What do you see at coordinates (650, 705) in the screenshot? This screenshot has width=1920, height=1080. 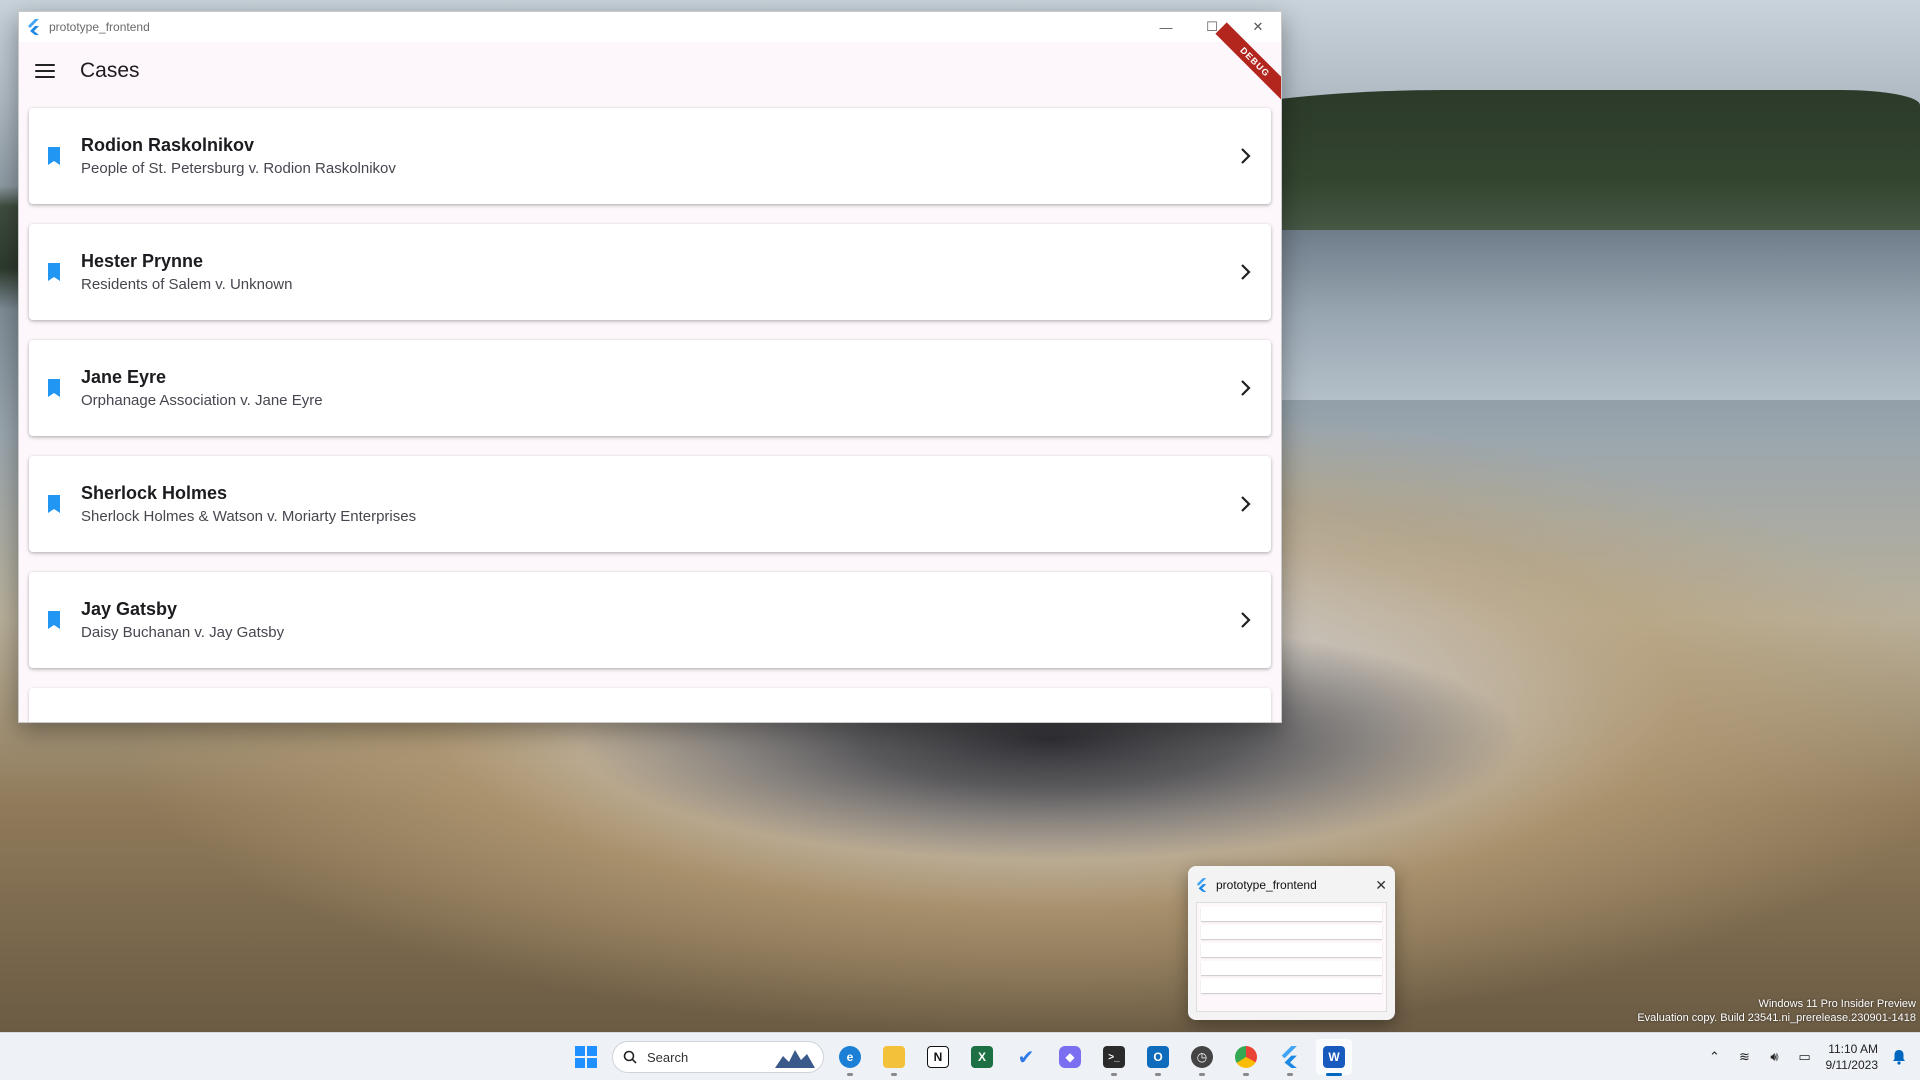 I see `case-card-partial` at bounding box center [650, 705].